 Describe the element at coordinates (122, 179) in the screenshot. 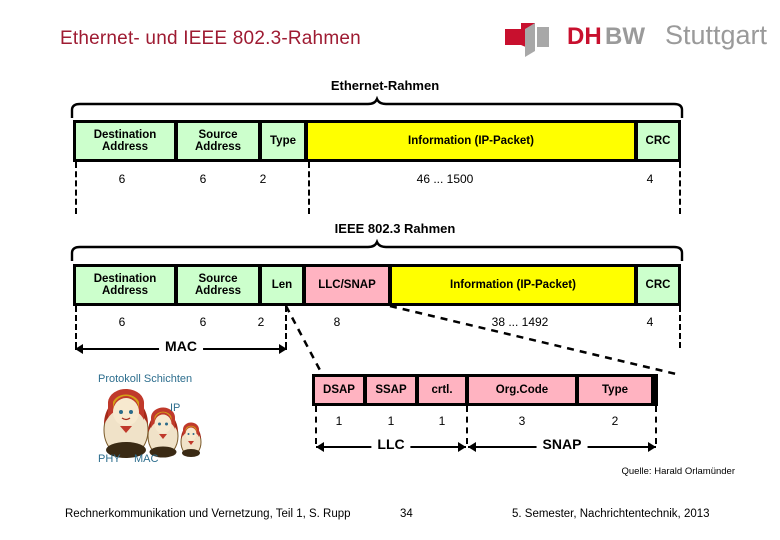

I see `ethernet-size-destination: 6` at that location.